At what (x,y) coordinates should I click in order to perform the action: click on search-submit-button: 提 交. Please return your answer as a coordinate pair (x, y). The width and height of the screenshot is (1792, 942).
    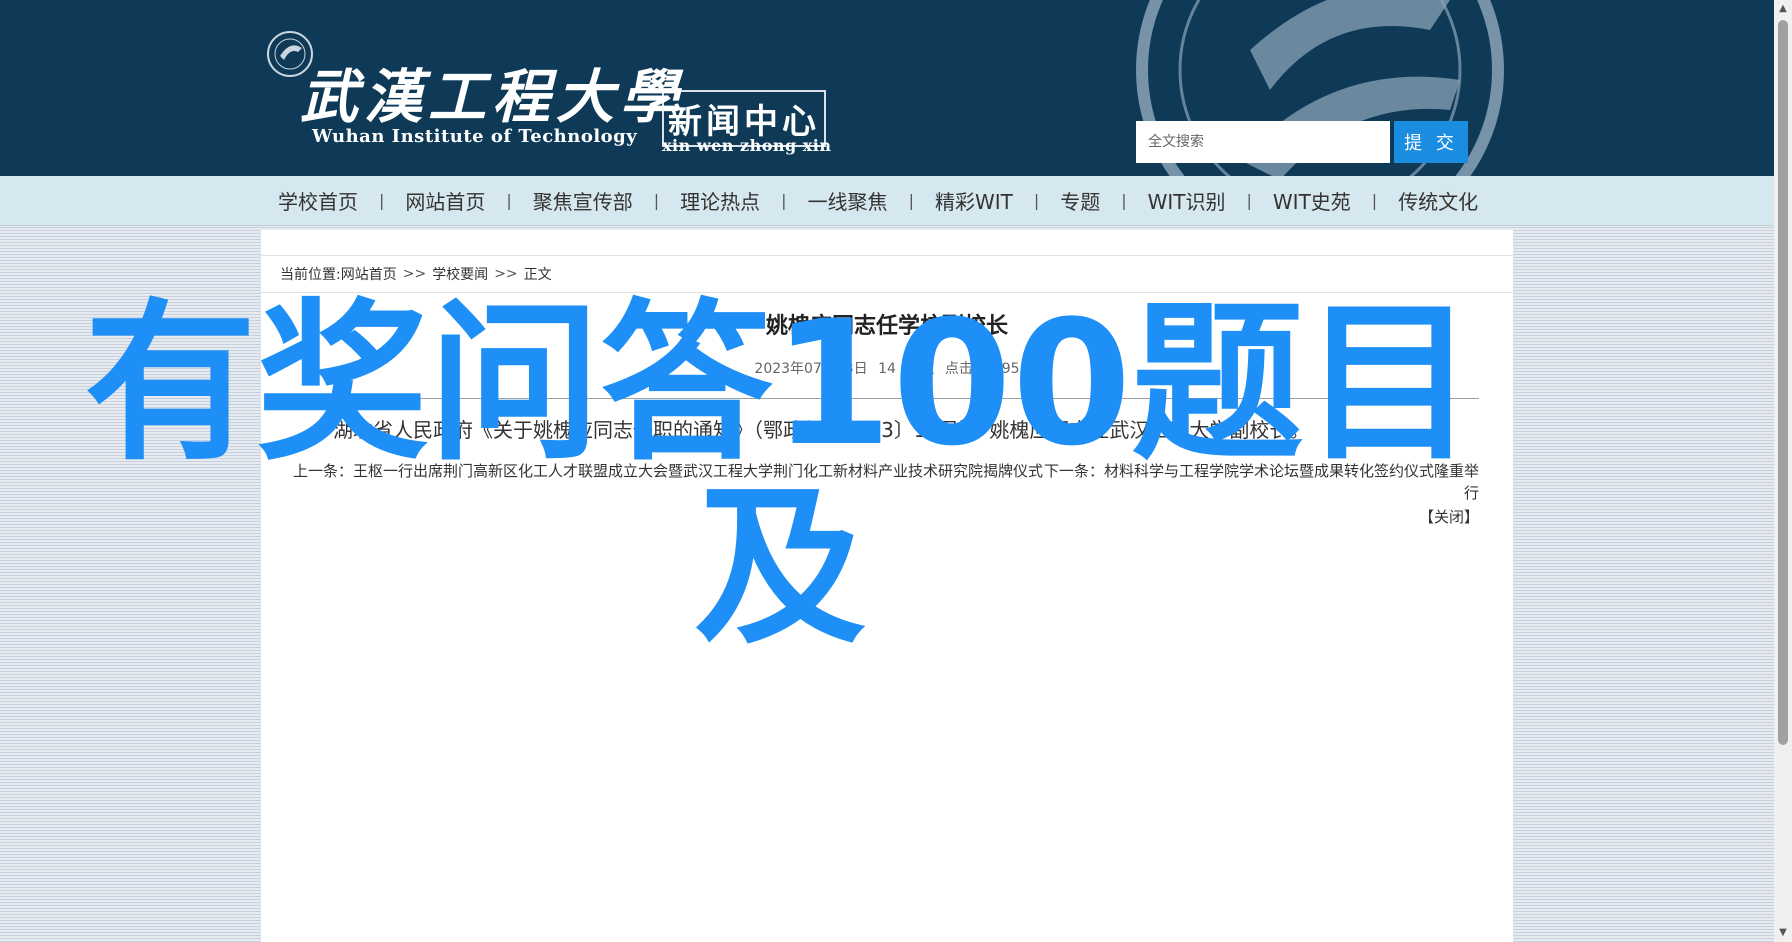
    Looking at the image, I should click on (1431, 142).